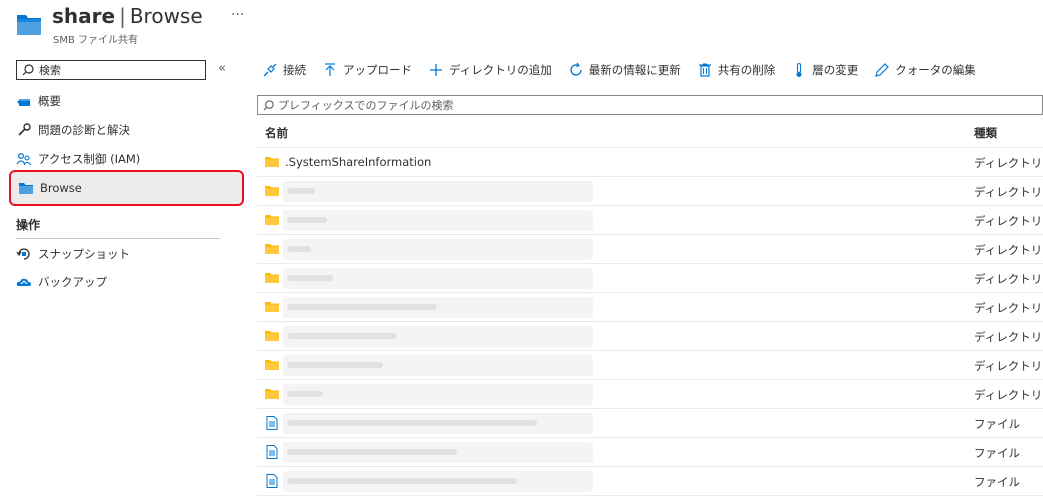 This screenshot has height=500, width=1043. I want to click on share-name: share, so click(84, 16).